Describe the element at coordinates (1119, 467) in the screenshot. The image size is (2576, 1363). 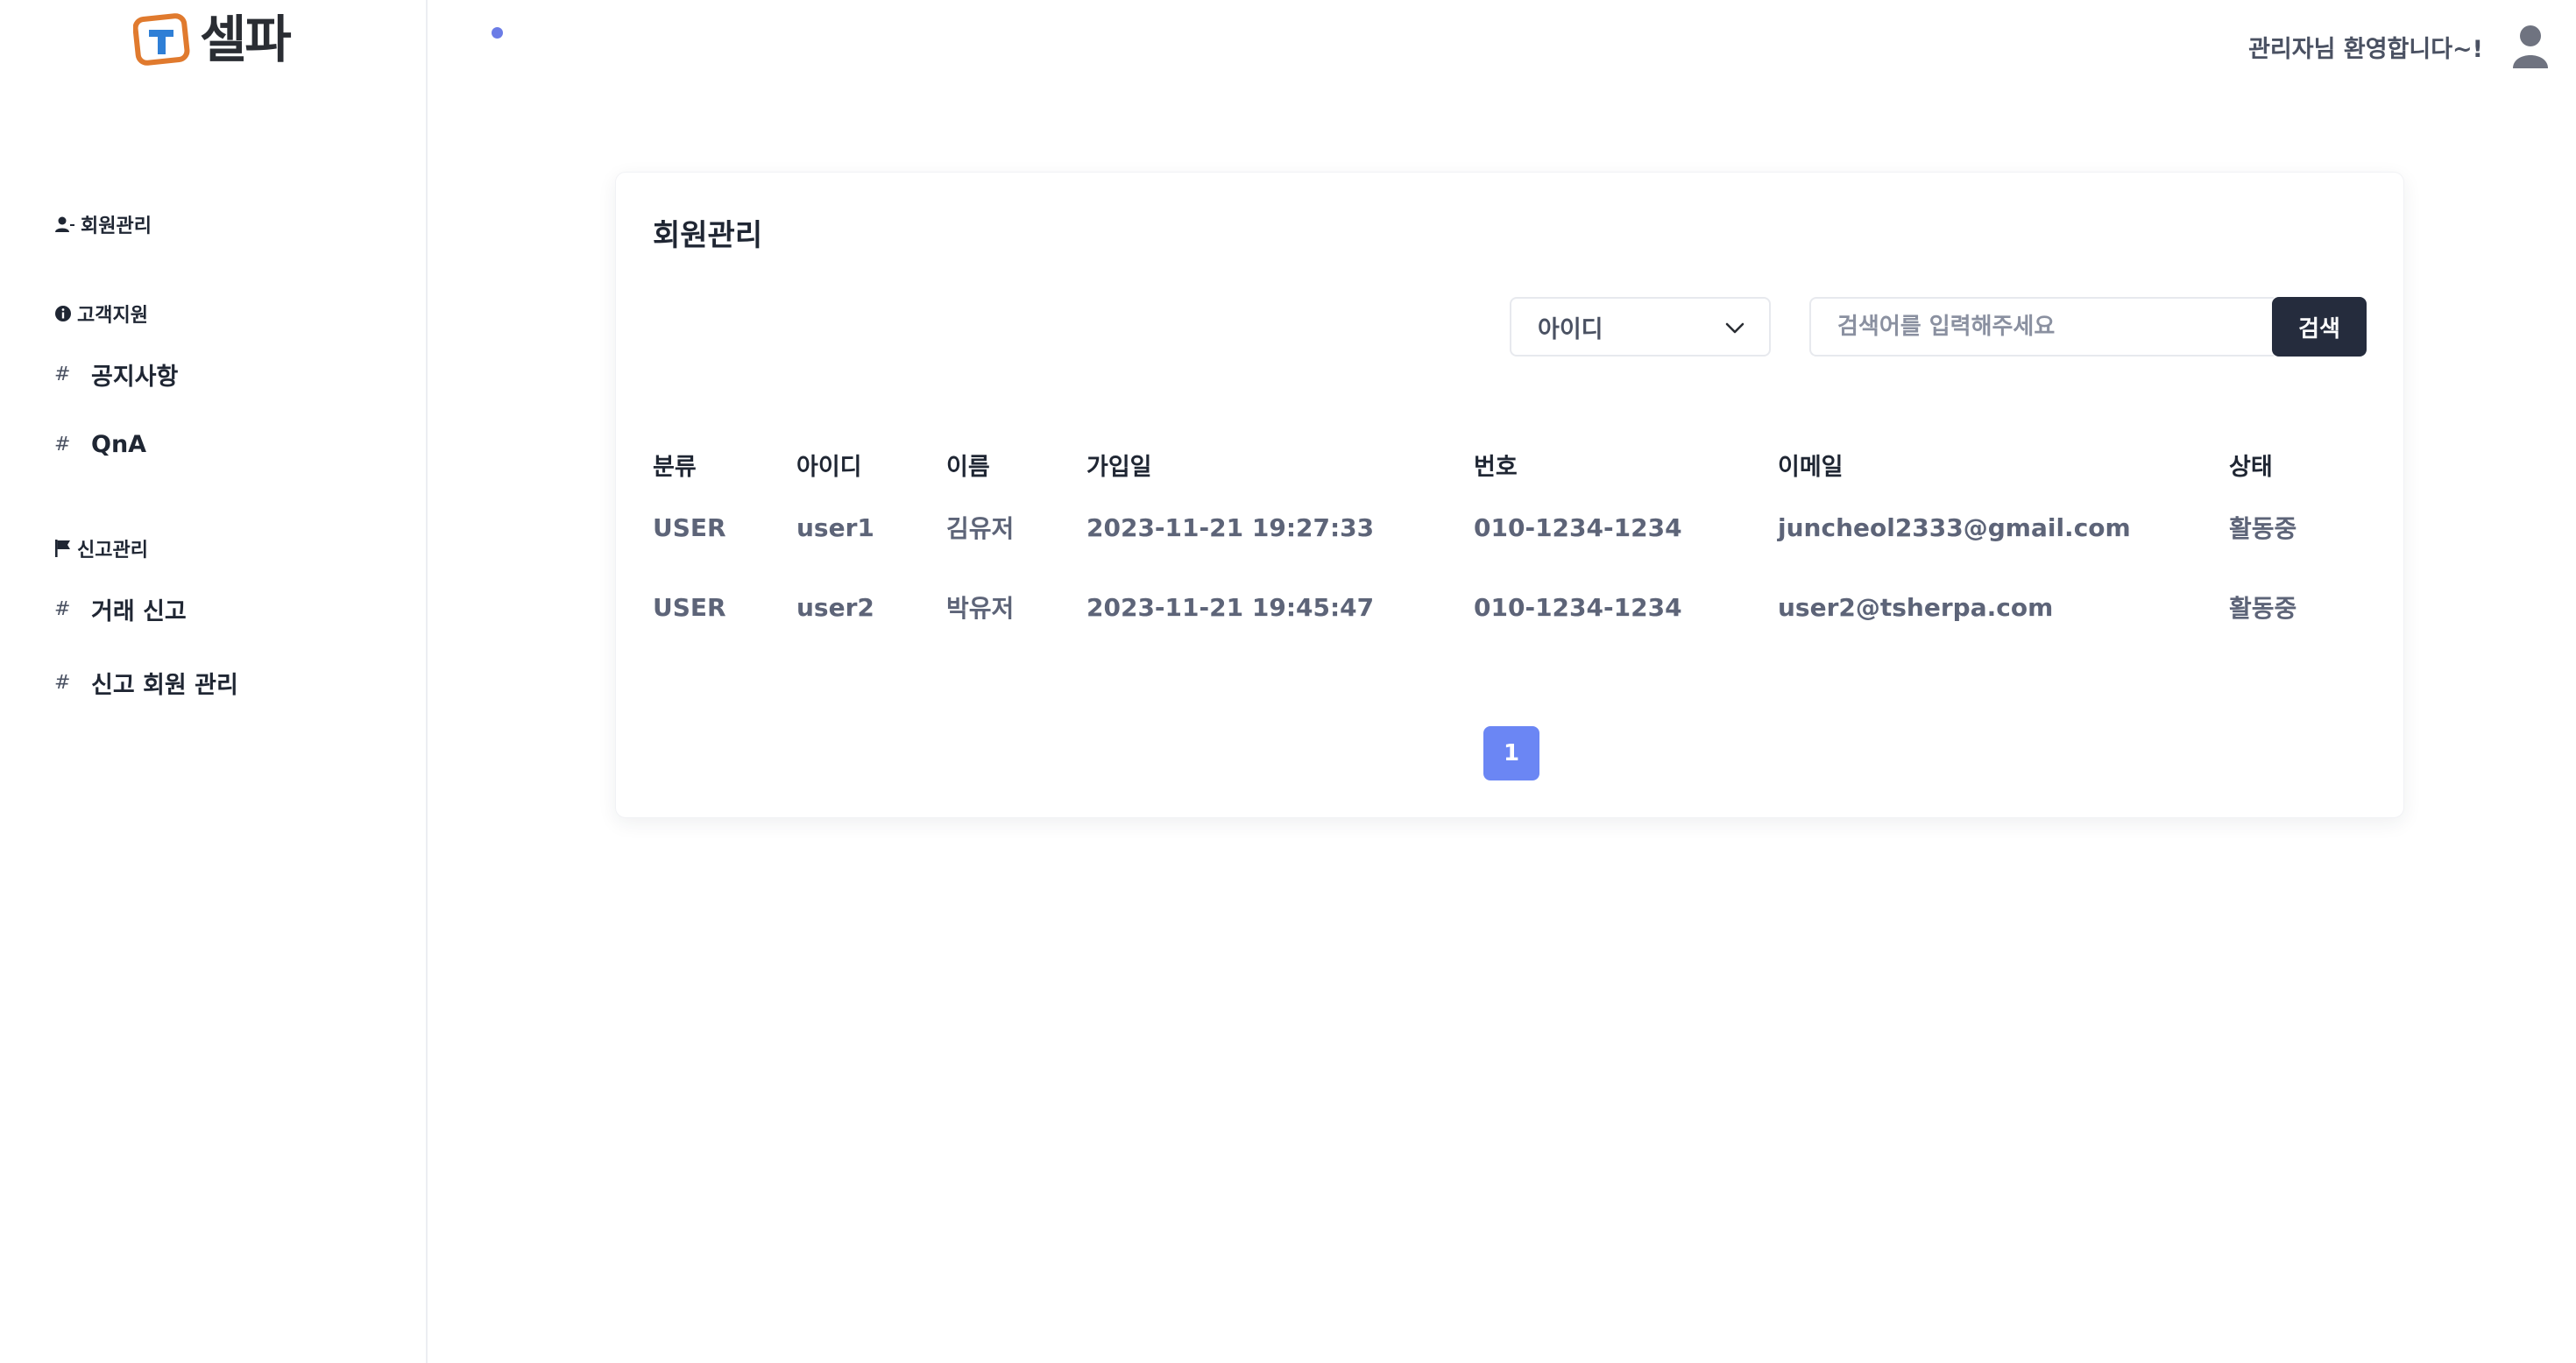
I see `column-header: 가입일` at that location.